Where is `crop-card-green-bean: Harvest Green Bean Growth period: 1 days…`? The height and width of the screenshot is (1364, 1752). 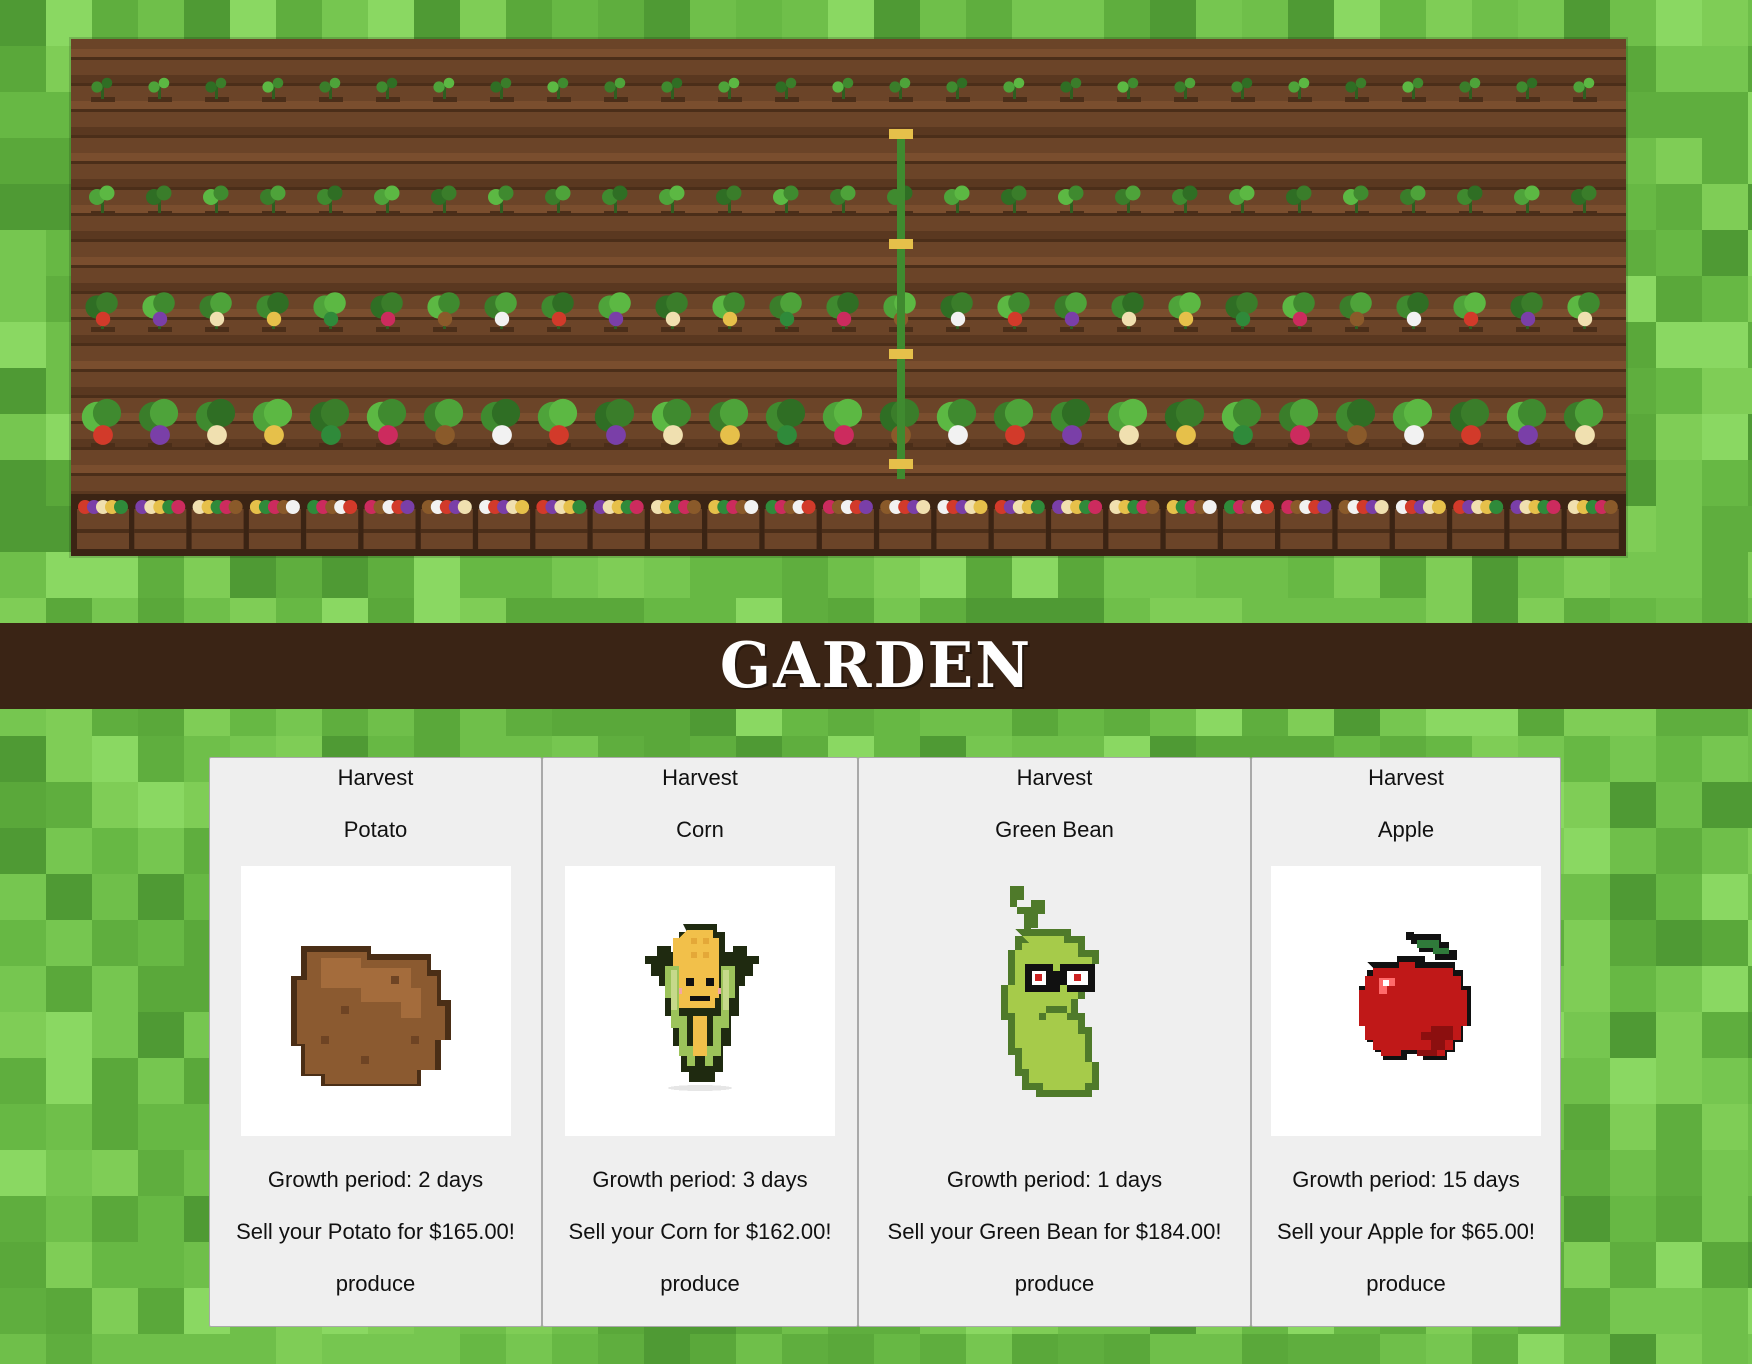 crop-card-green-bean: Harvest Green Bean Growth period: 1 days… is located at coordinates (1054, 1042).